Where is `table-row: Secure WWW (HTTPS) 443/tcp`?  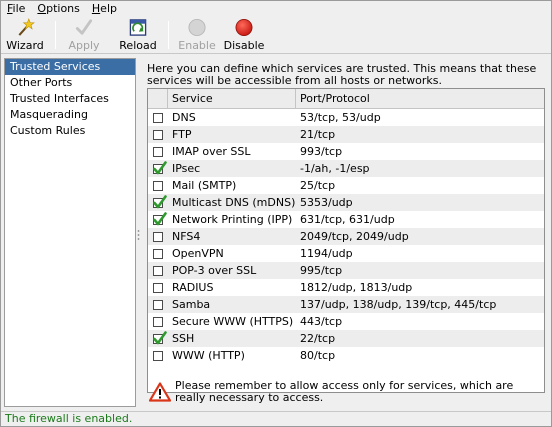
table-row: Secure WWW (HTTPS) 443/tcp is located at coordinates (346, 321).